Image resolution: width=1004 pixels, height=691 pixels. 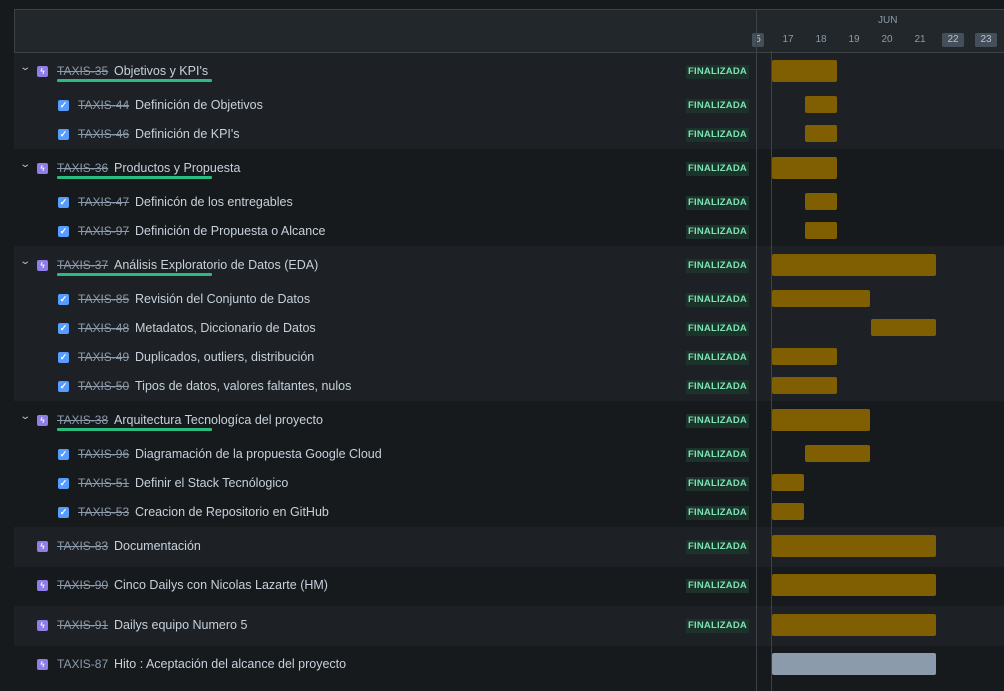 I want to click on issue-key: TAXIS-87, so click(x=82, y=664).